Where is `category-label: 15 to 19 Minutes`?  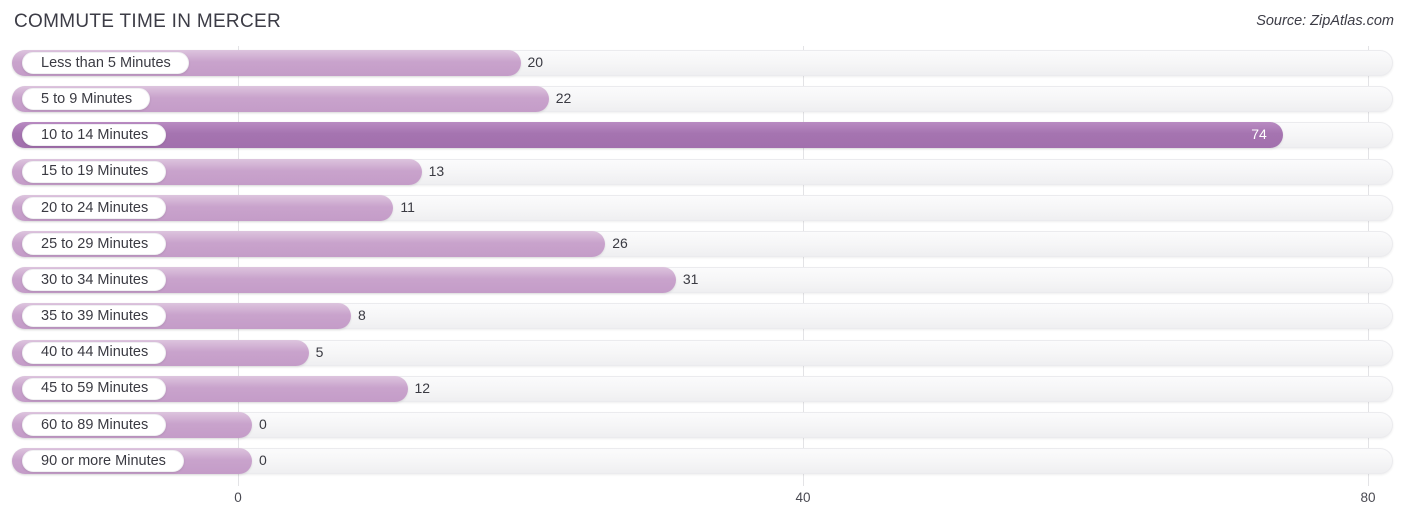 category-label: 15 to 19 Minutes is located at coordinates (95, 171).